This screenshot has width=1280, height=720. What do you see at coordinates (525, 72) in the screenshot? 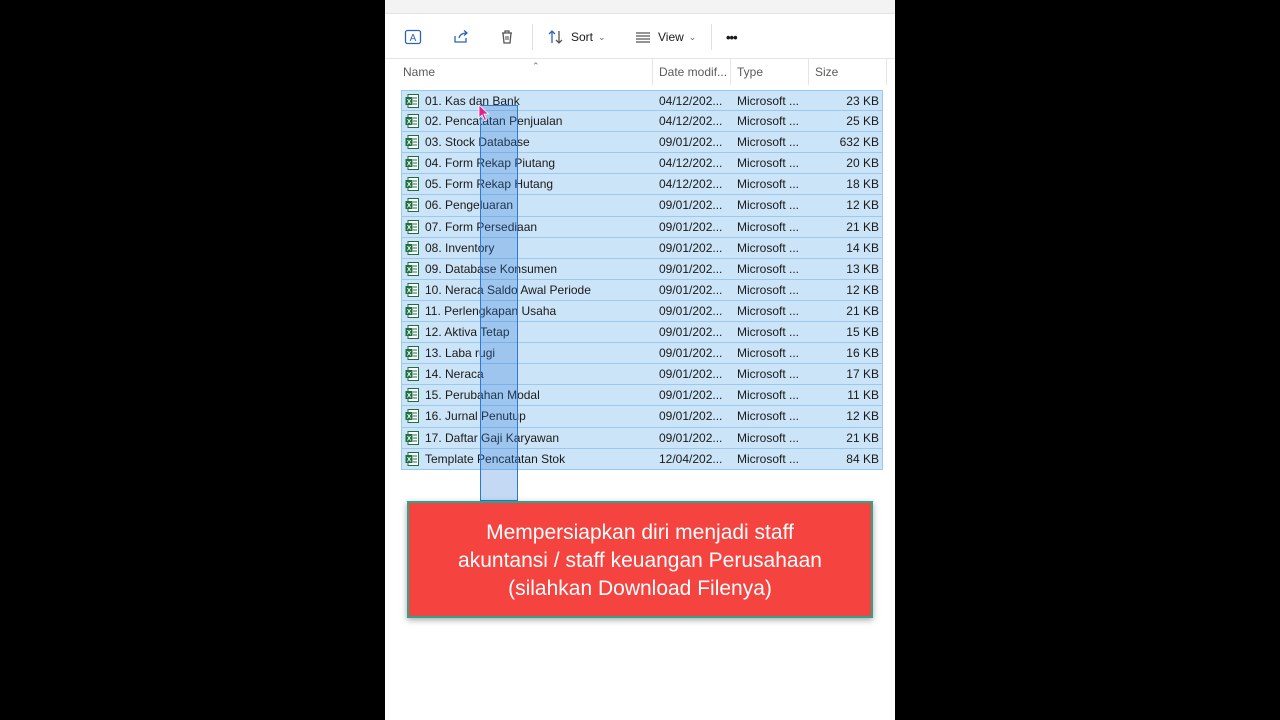
I see `column-name: Name ⌃` at bounding box center [525, 72].